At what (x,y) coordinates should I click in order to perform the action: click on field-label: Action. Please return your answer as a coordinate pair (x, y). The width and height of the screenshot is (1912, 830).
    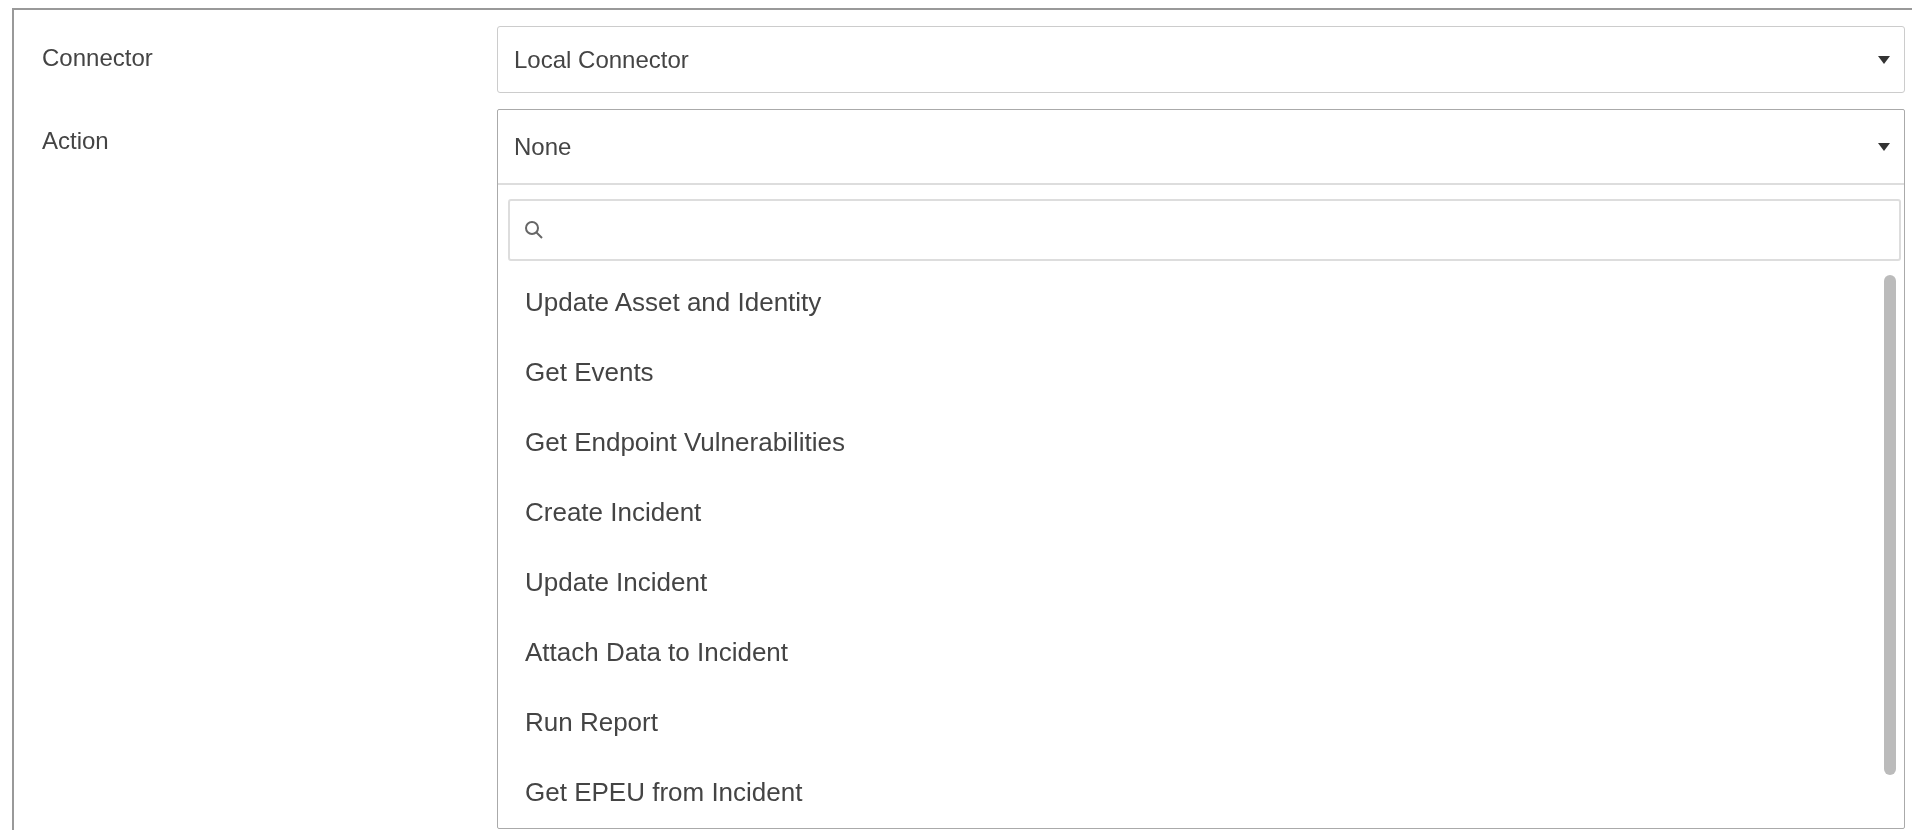
    Looking at the image, I should click on (75, 141).